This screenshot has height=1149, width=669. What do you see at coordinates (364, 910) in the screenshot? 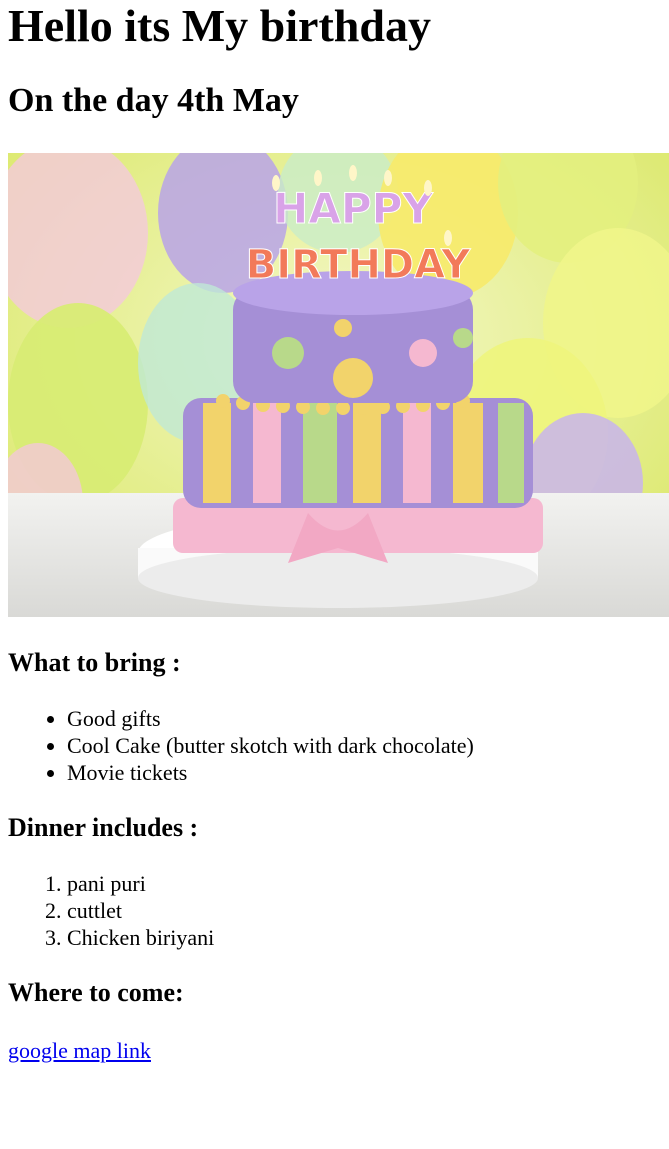
I see `list-item: cuttlet` at bounding box center [364, 910].